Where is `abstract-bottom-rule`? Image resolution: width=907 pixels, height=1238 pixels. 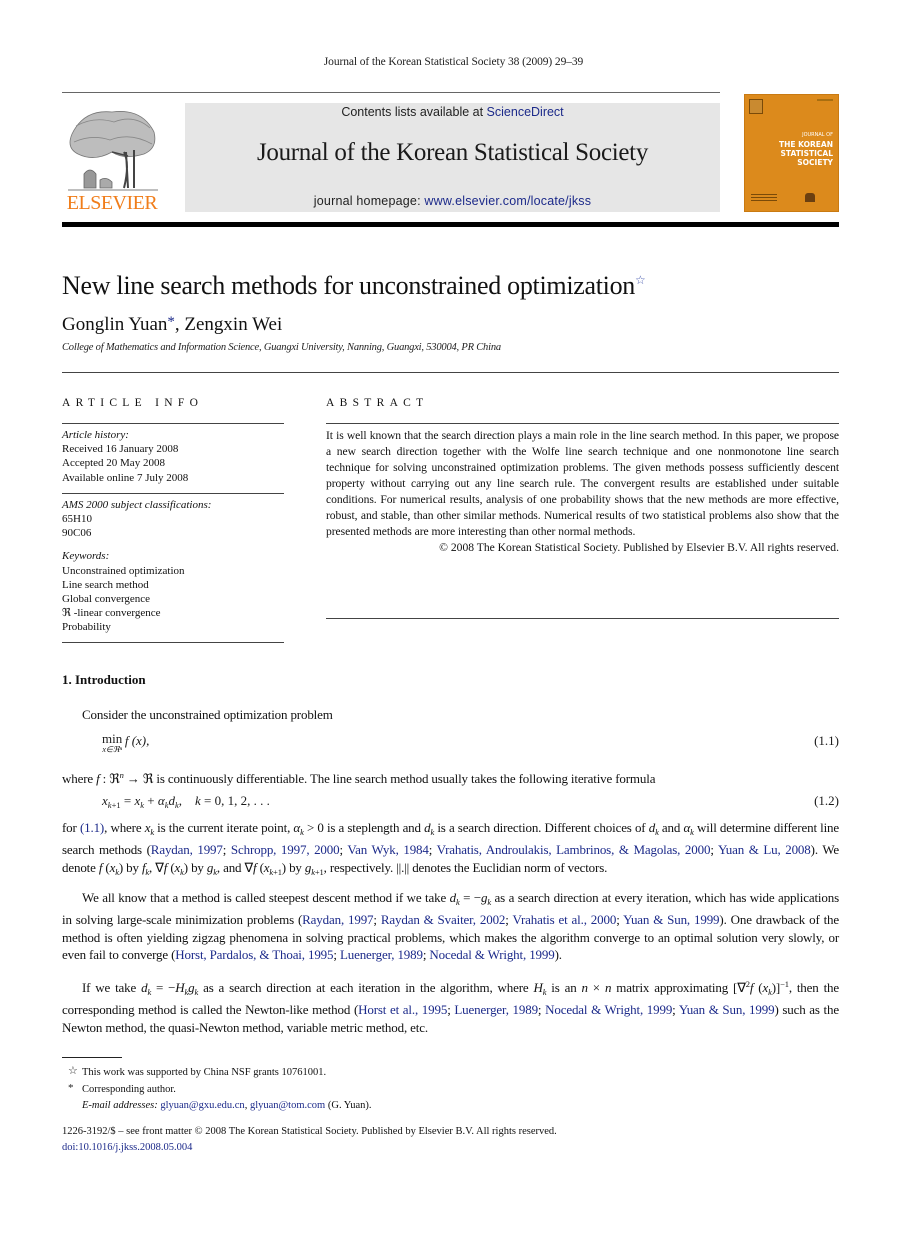
abstract-bottom-rule is located at coordinates (582, 618).